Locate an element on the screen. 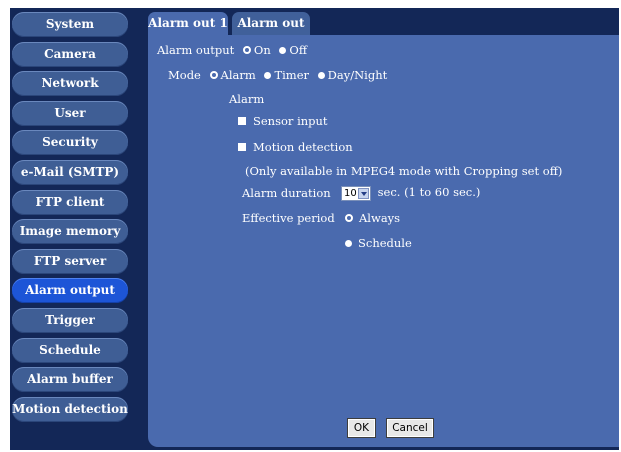  sensor-input-row: Sensor input is located at coordinates (283, 121).